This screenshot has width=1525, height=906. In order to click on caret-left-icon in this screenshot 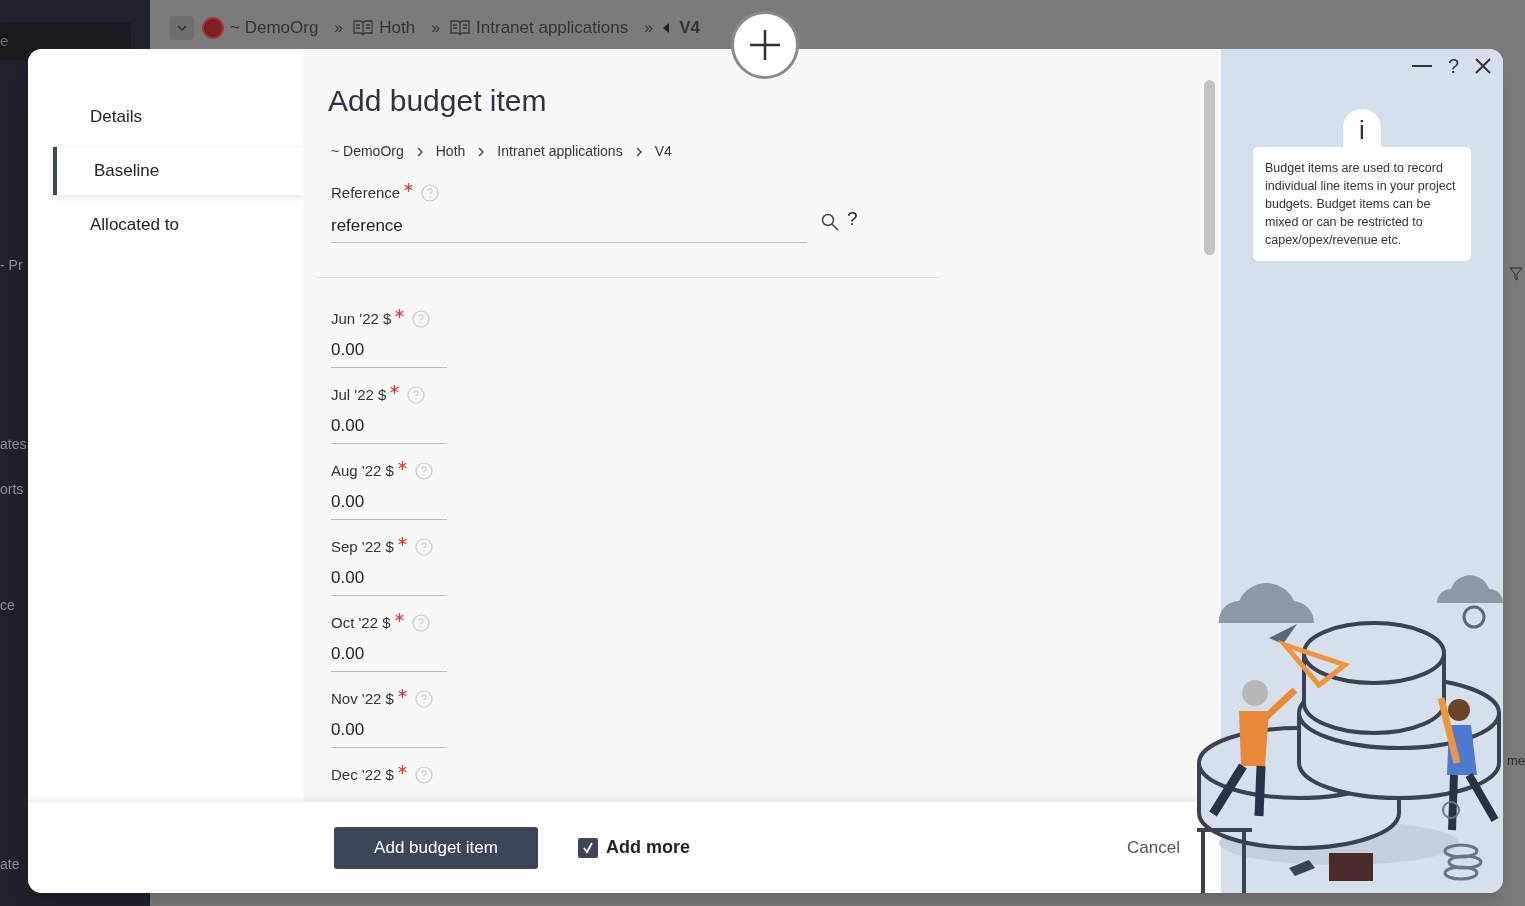, I will do `click(666, 27)`.